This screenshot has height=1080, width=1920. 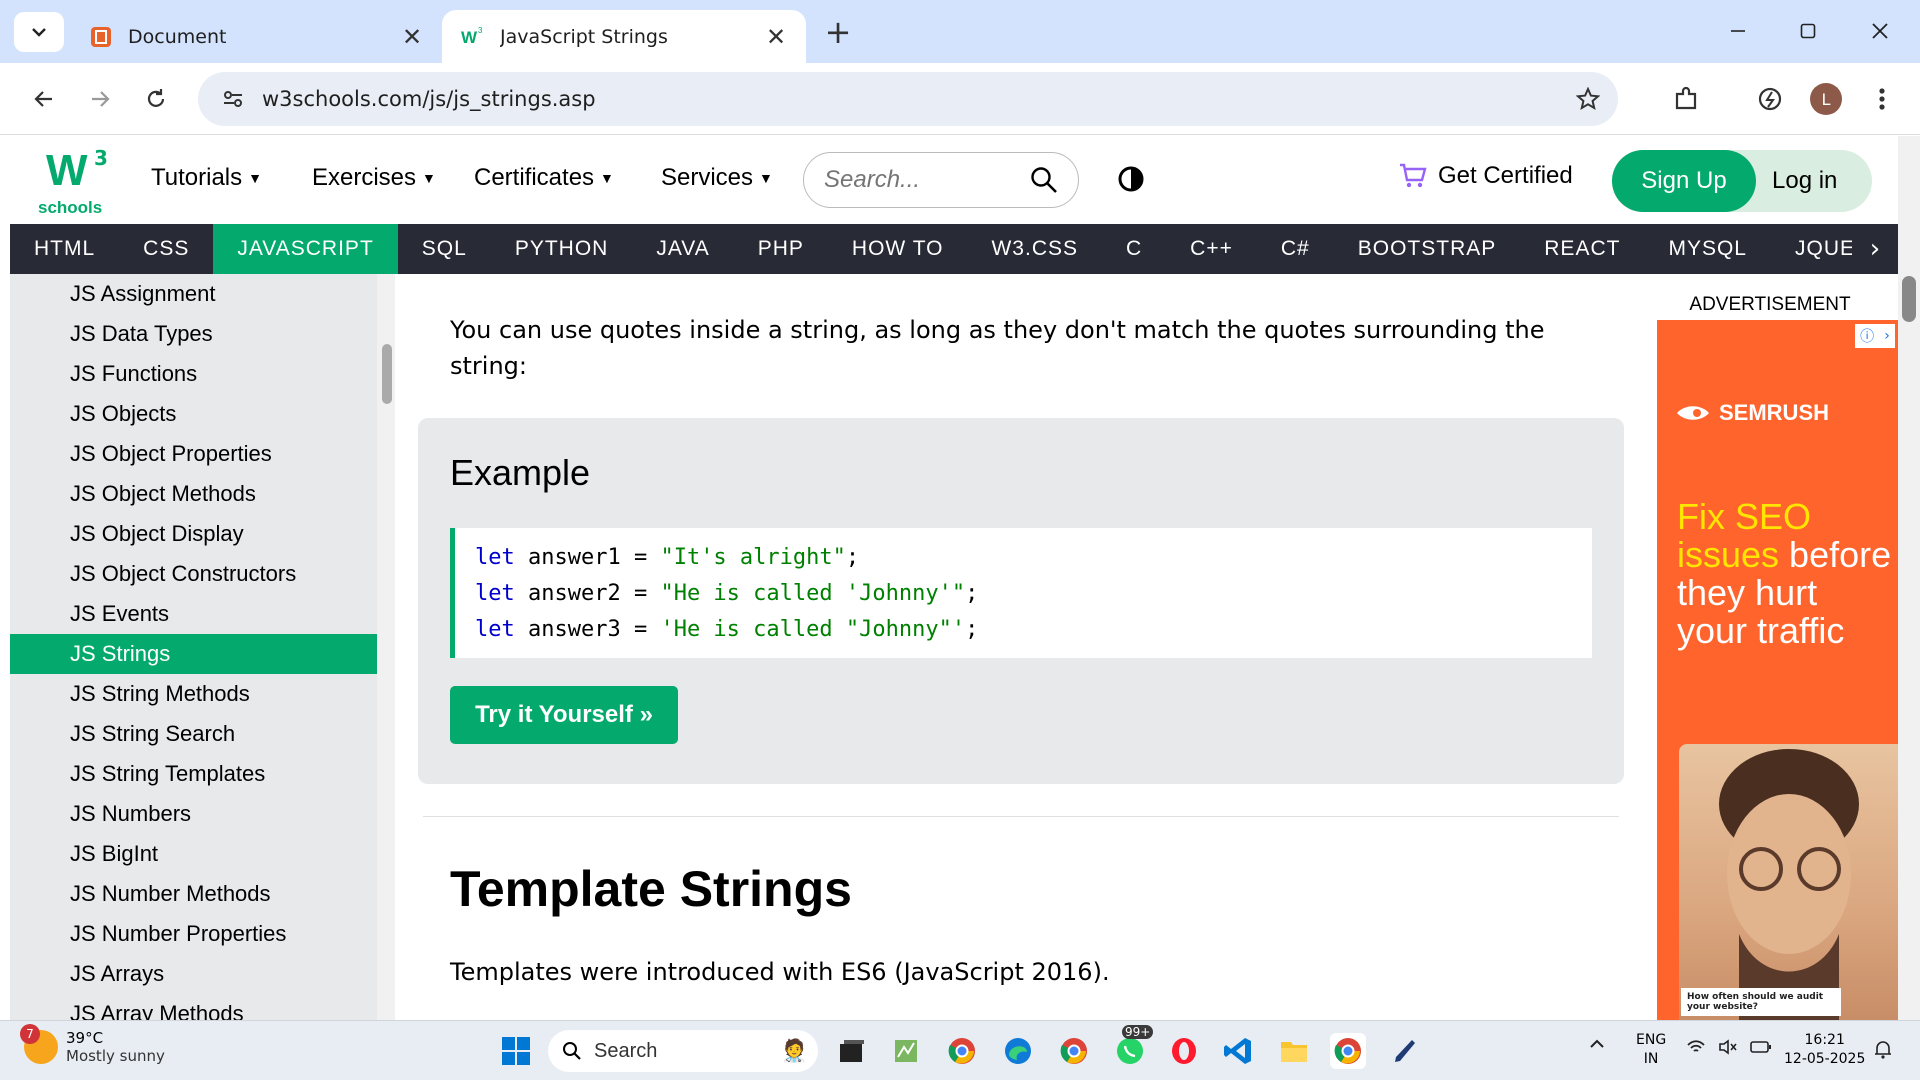 I want to click on more-vertical-icon, so click(x=1882, y=99).